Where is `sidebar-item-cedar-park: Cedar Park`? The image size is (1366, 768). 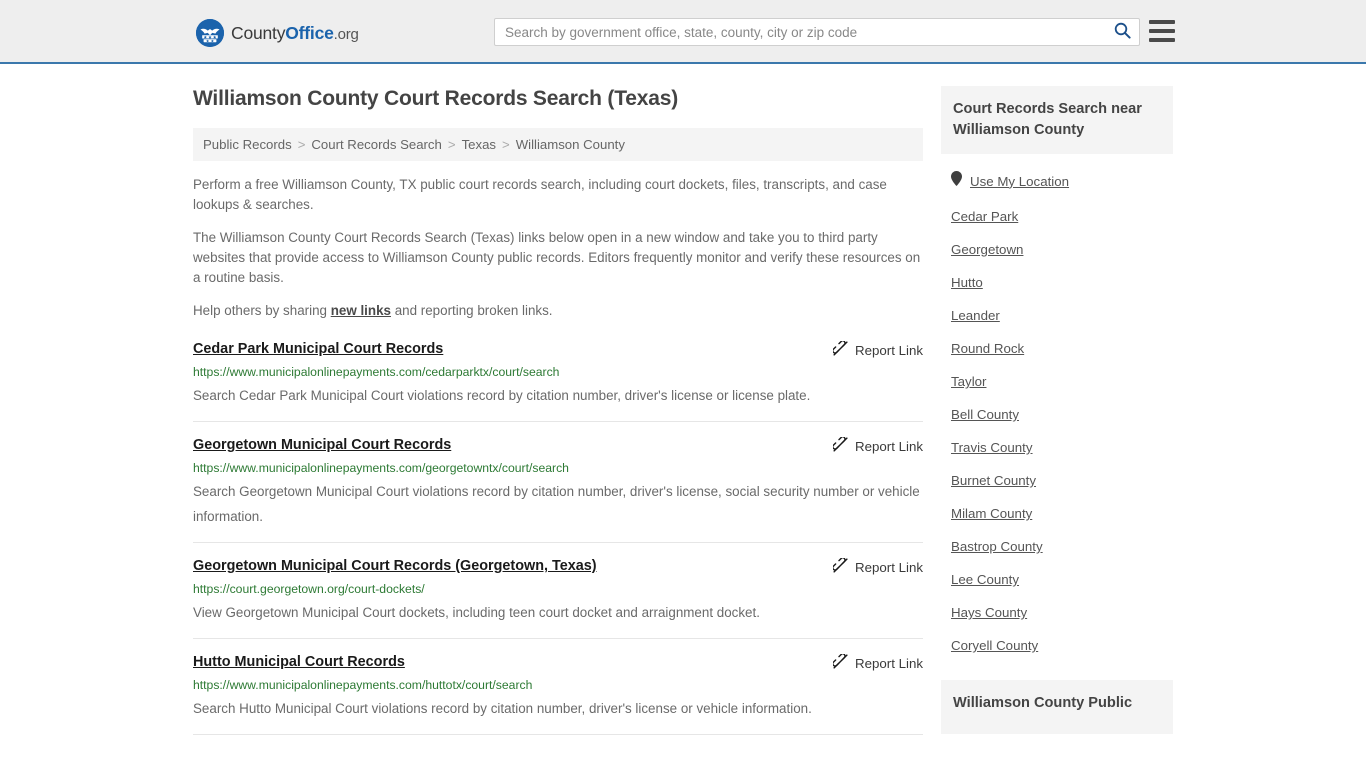 sidebar-item-cedar-park: Cedar Park is located at coordinates (1062, 216).